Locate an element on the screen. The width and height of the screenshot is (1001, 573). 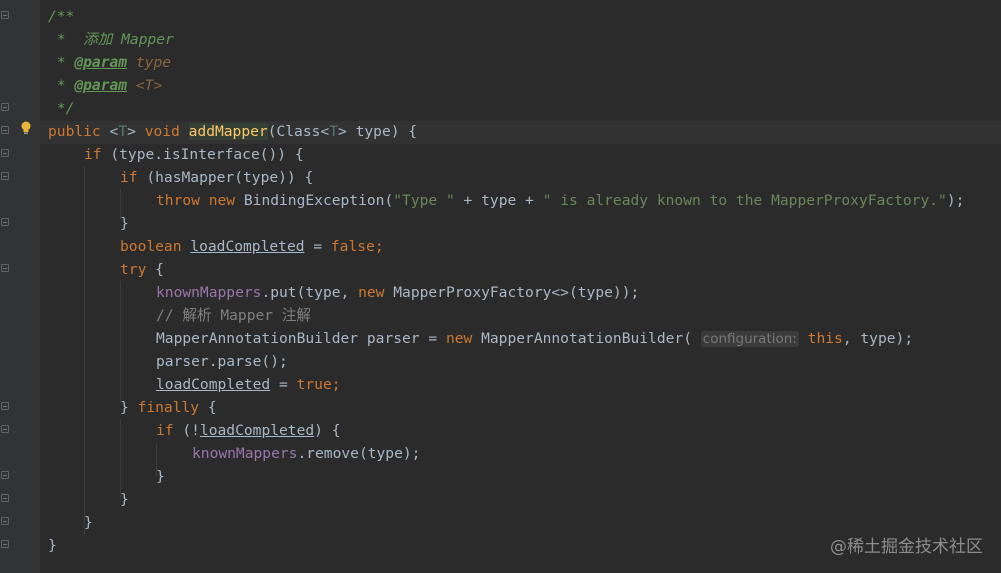
statement: .remove(type); is located at coordinates (359, 453).